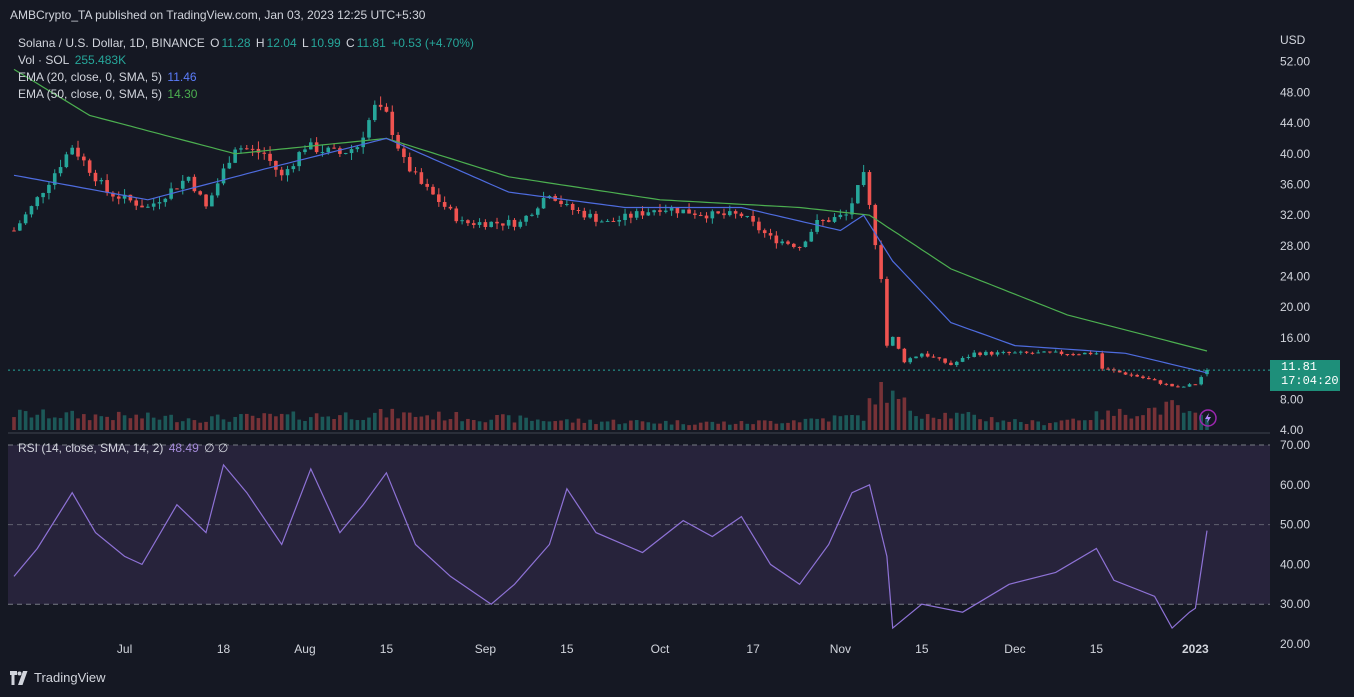 The height and width of the screenshot is (697, 1354). What do you see at coordinates (236, 43) in the screenshot?
I see `open-value: 11.28` at bounding box center [236, 43].